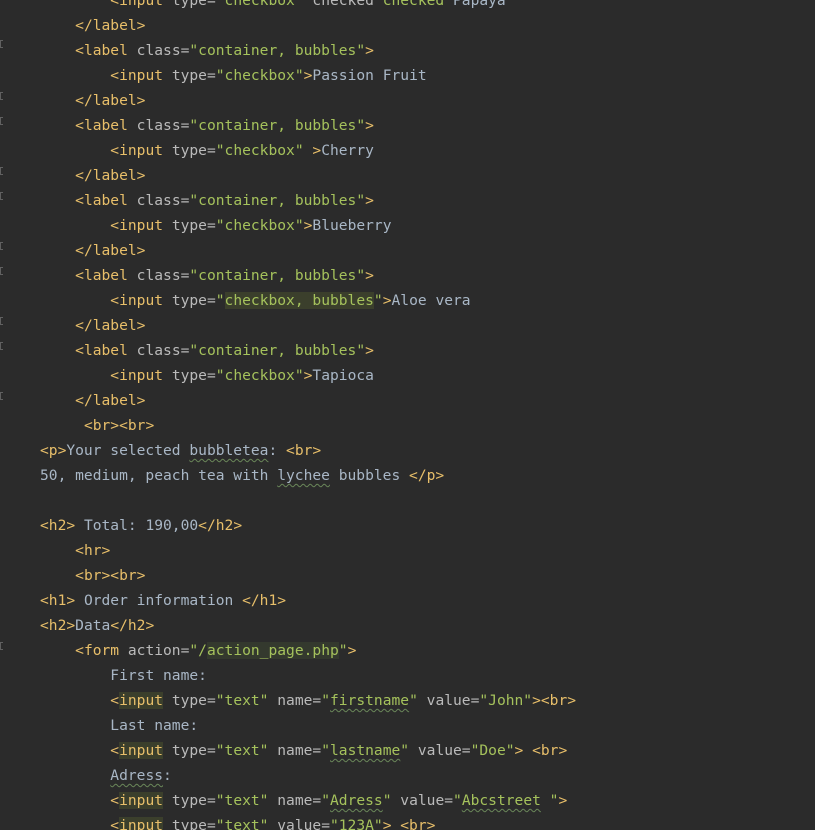  What do you see at coordinates (246, 800) in the screenshot?
I see `code-token: "text"` at bounding box center [246, 800].